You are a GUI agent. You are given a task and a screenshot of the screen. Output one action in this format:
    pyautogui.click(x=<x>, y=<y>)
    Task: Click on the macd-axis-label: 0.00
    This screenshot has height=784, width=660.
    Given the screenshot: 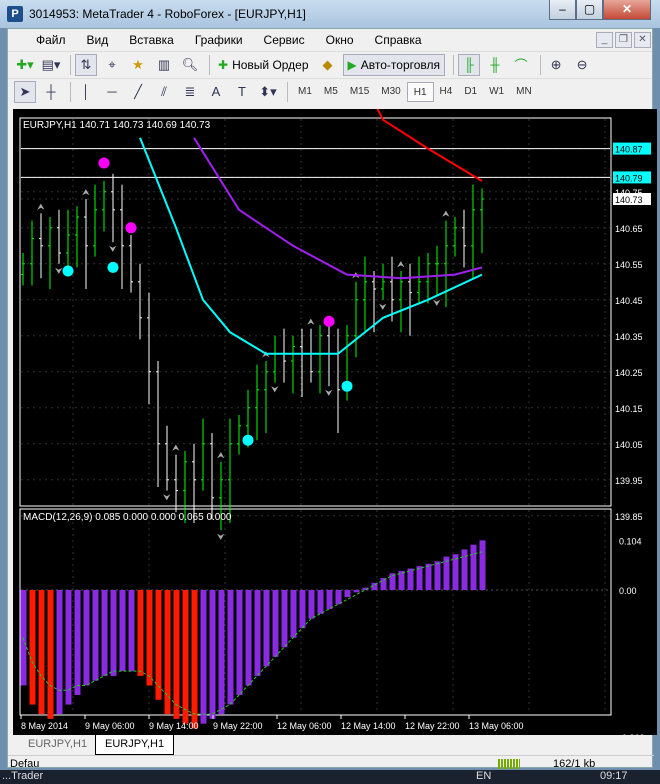 What is the action you would take?
    pyautogui.click(x=628, y=591)
    